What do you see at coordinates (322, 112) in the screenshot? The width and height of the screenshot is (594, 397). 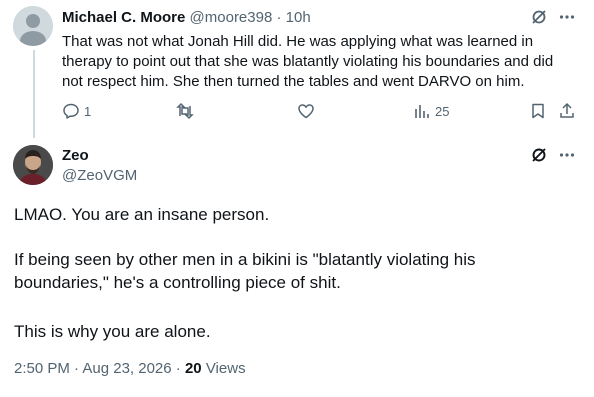 I see `reply-action-bar: 1 25` at bounding box center [322, 112].